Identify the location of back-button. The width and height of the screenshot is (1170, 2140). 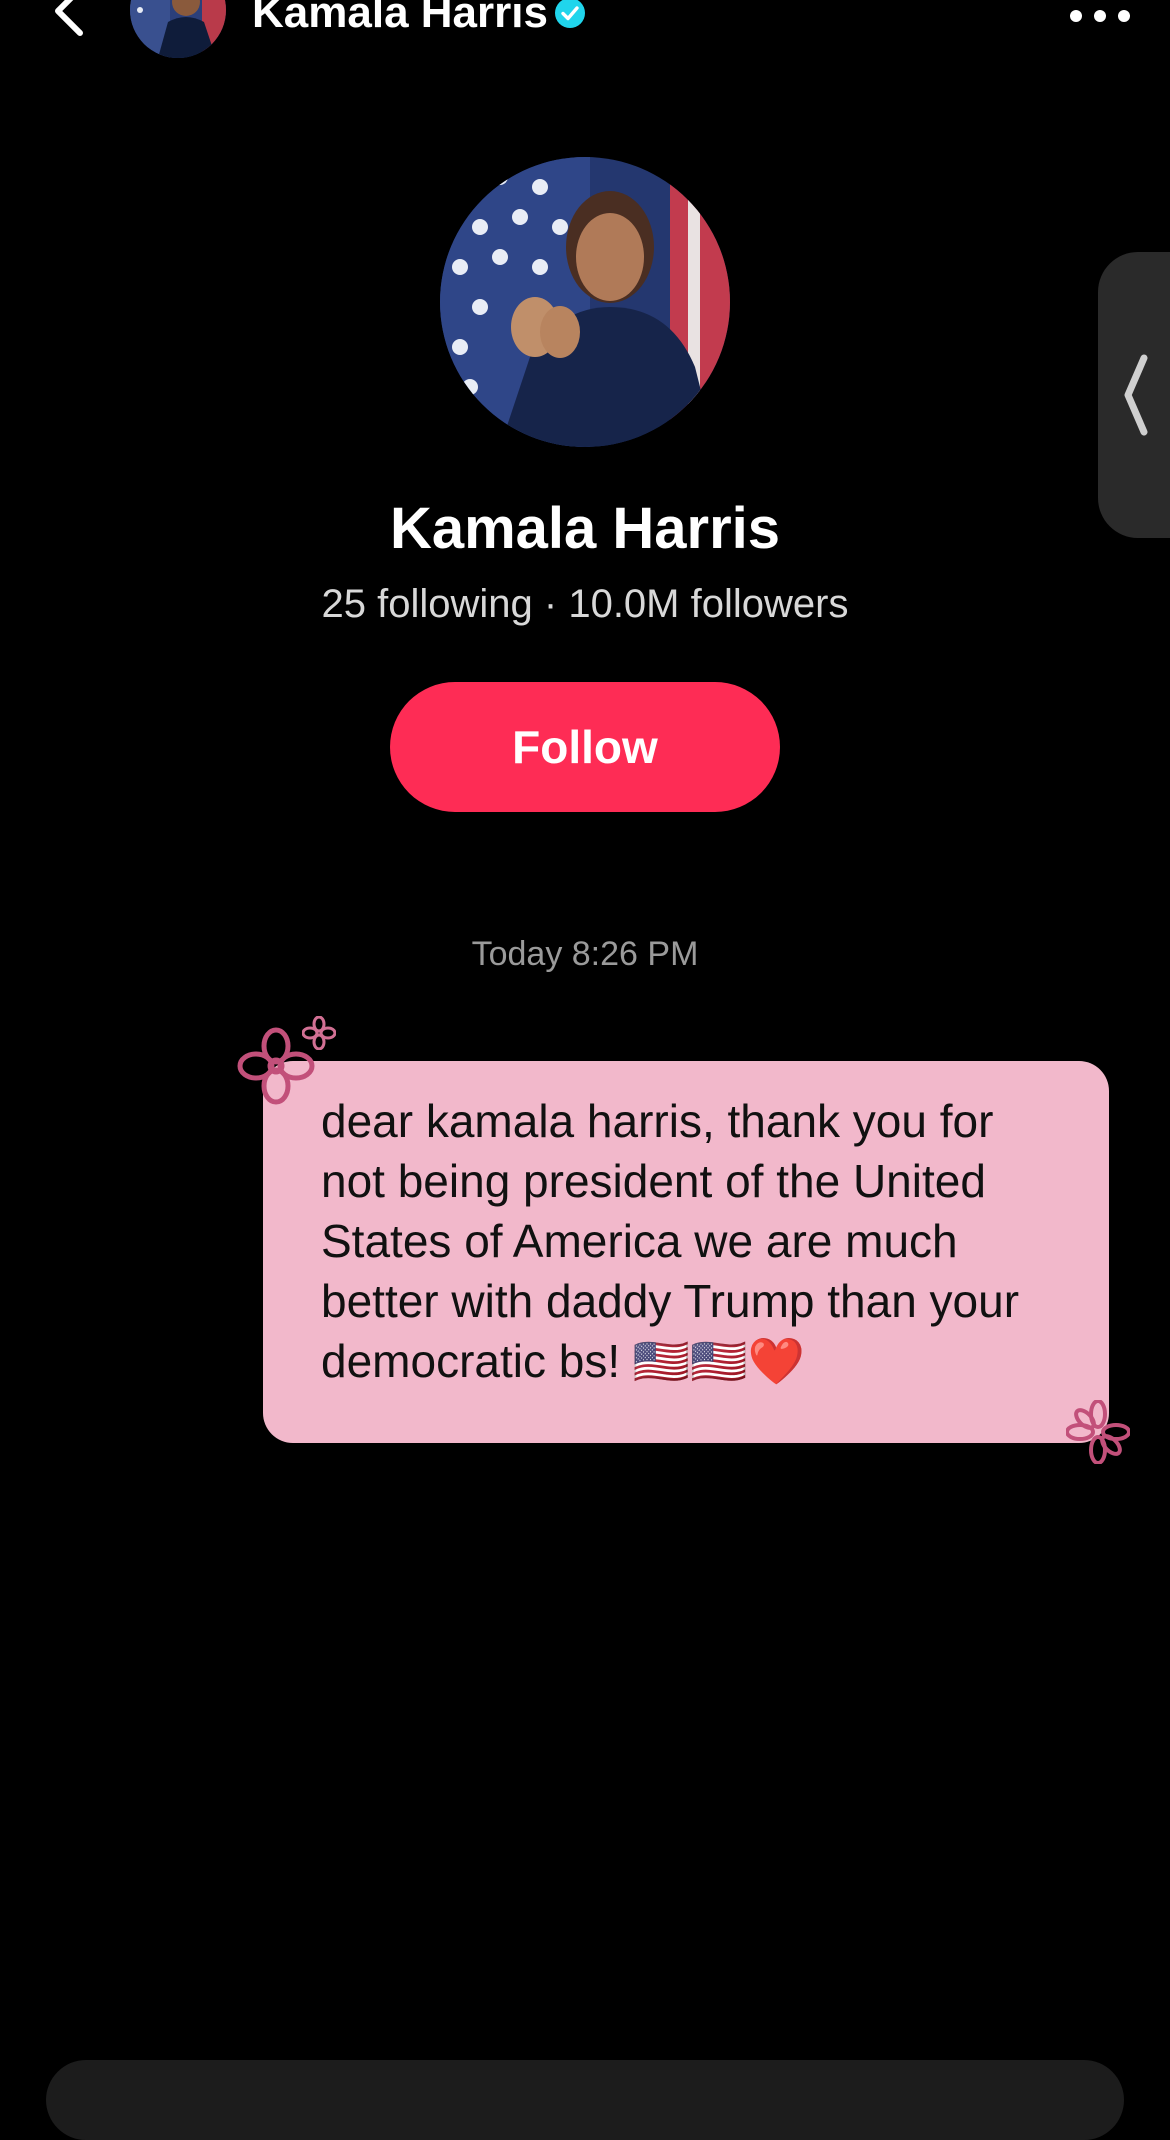
(70, 21).